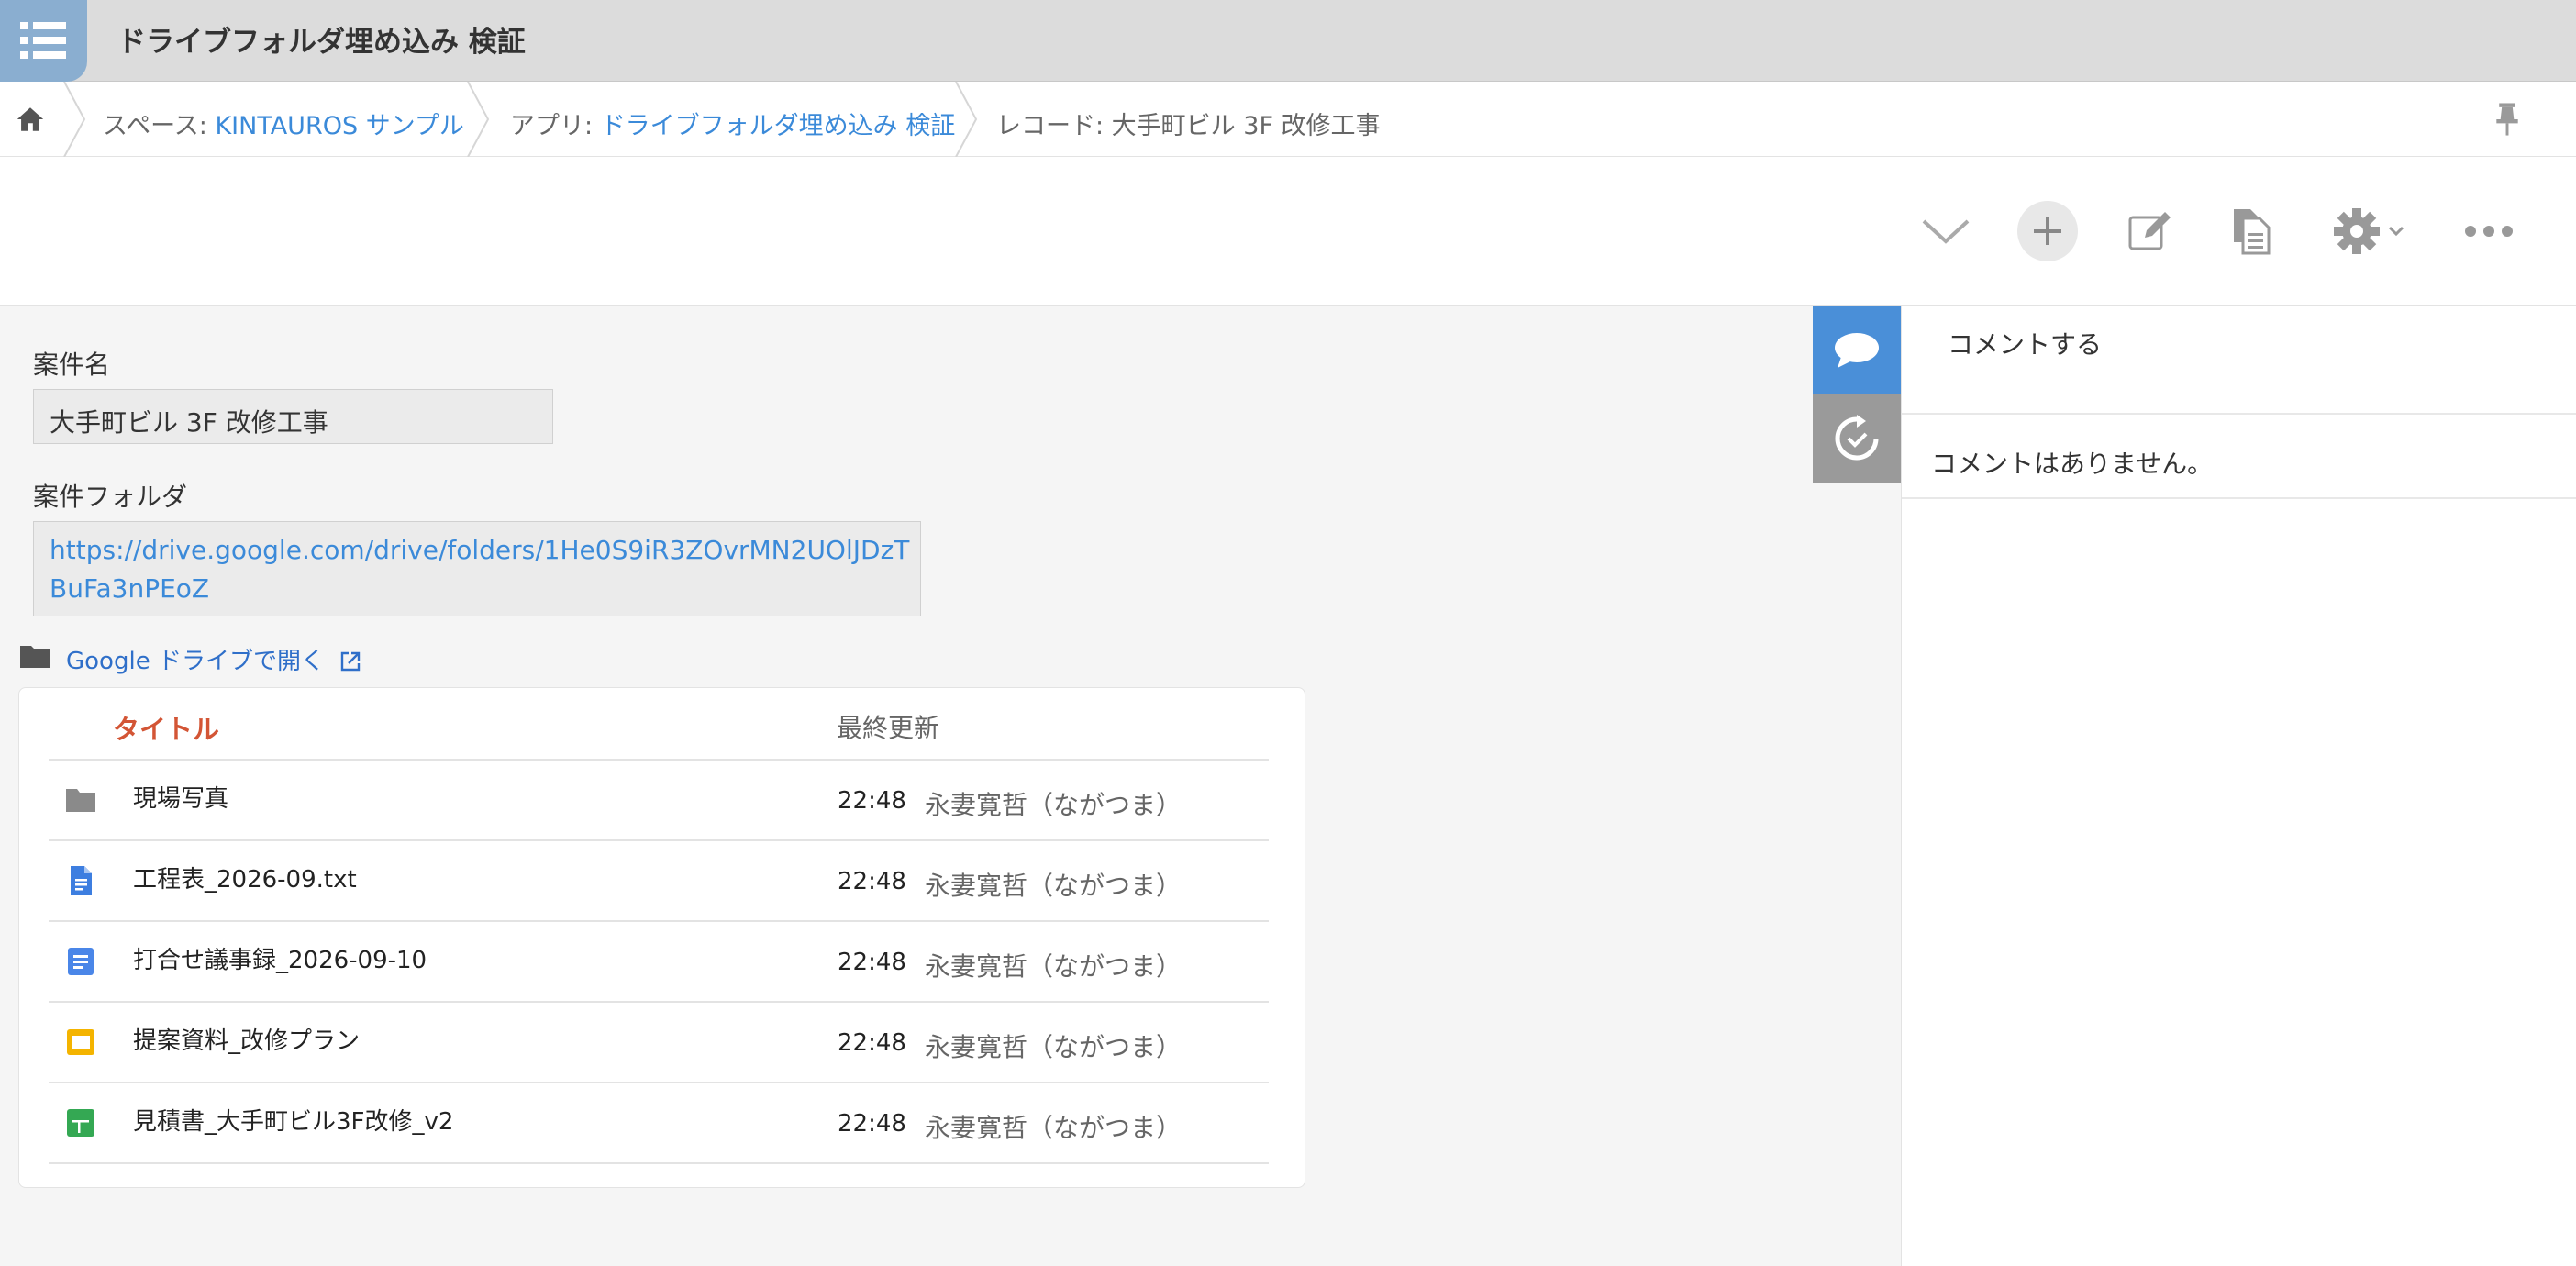 The width and height of the screenshot is (2576, 1266). Describe the element at coordinates (659, 880) in the screenshot. I see `file-row: 工程表_2026-09.txt 22:48 永妻寛哲（ながつま）` at that location.